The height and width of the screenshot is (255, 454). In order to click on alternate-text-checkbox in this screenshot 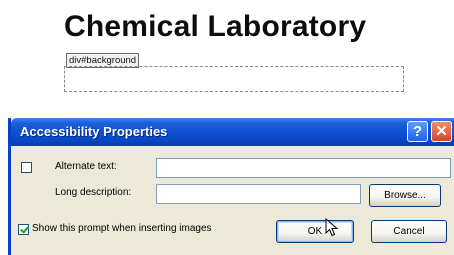, I will do `click(26, 167)`.